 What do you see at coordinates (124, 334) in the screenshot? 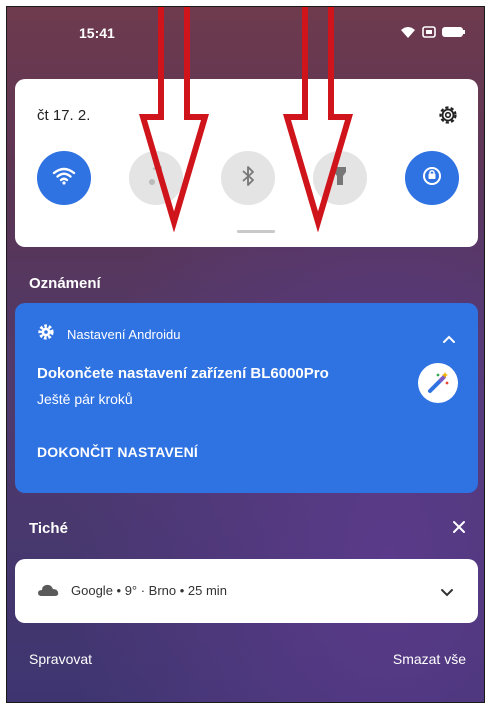
I see `notification-app-name: Nastavení Androidu` at bounding box center [124, 334].